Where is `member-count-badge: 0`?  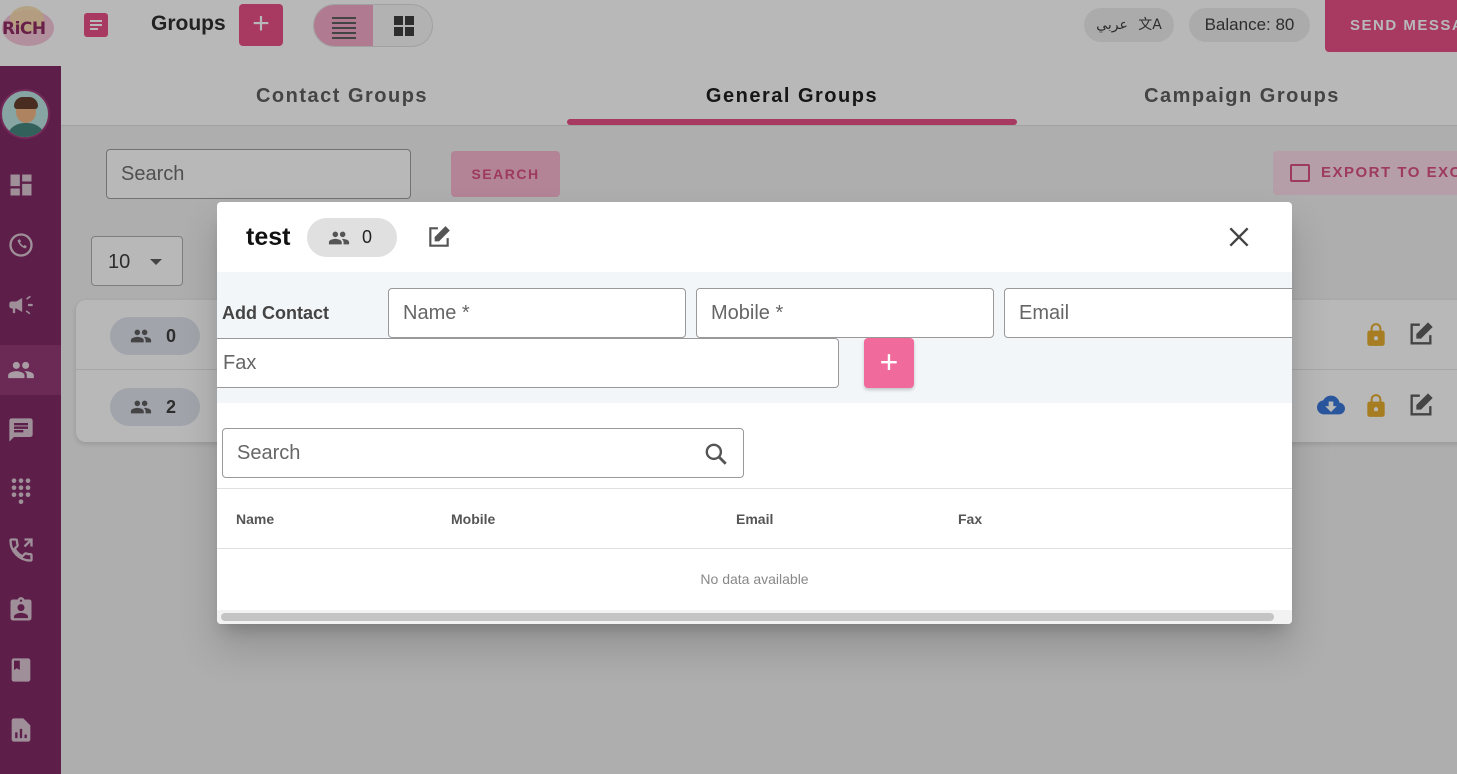 member-count-badge: 0 is located at coordinates (352, 237).